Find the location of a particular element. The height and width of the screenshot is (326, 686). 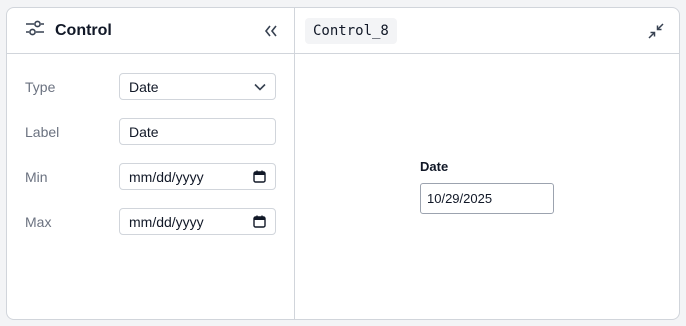

minimize-button is located at coordinates (656, 31).